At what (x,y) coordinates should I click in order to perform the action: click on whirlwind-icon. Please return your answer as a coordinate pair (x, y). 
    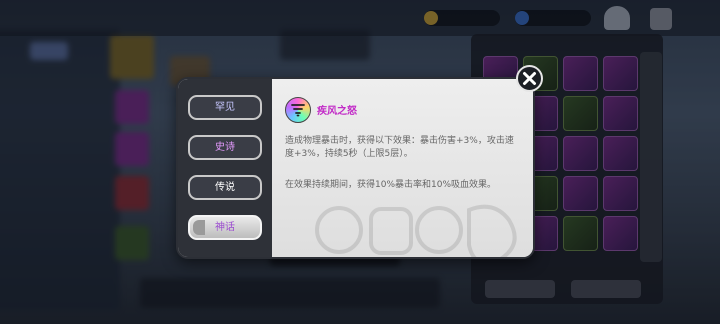
    Looking at the image, I should click on (298, 110).